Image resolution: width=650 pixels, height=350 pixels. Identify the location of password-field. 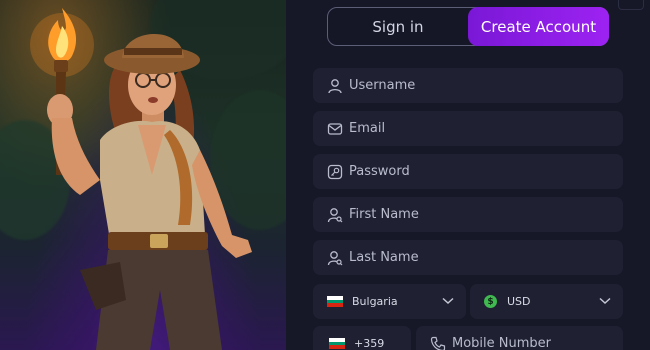
(468, 171).